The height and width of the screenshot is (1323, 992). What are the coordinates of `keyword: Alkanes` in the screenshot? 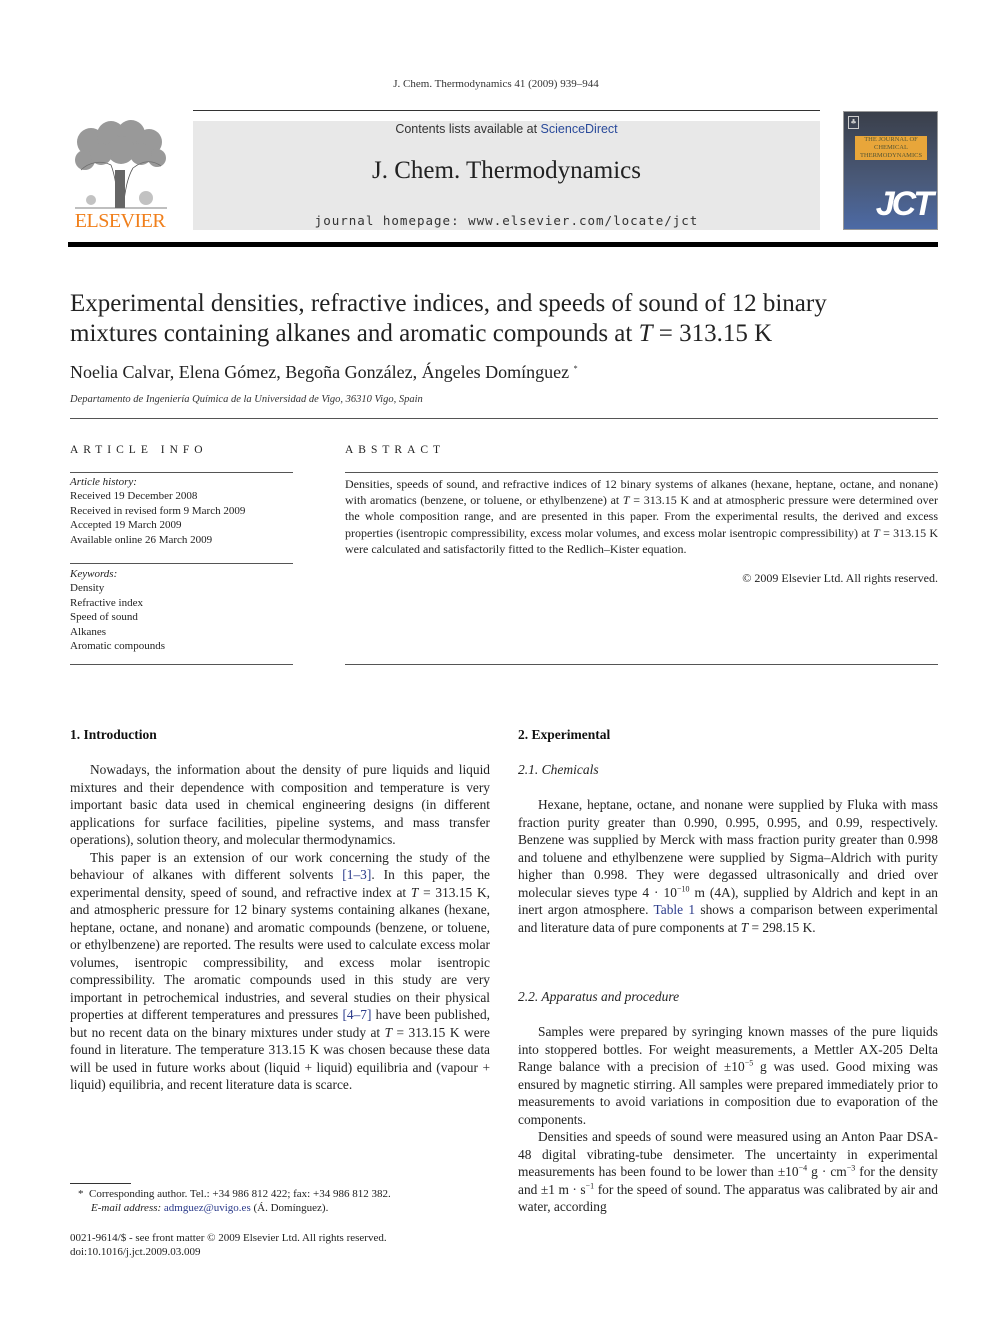 It's located at (88, 631).